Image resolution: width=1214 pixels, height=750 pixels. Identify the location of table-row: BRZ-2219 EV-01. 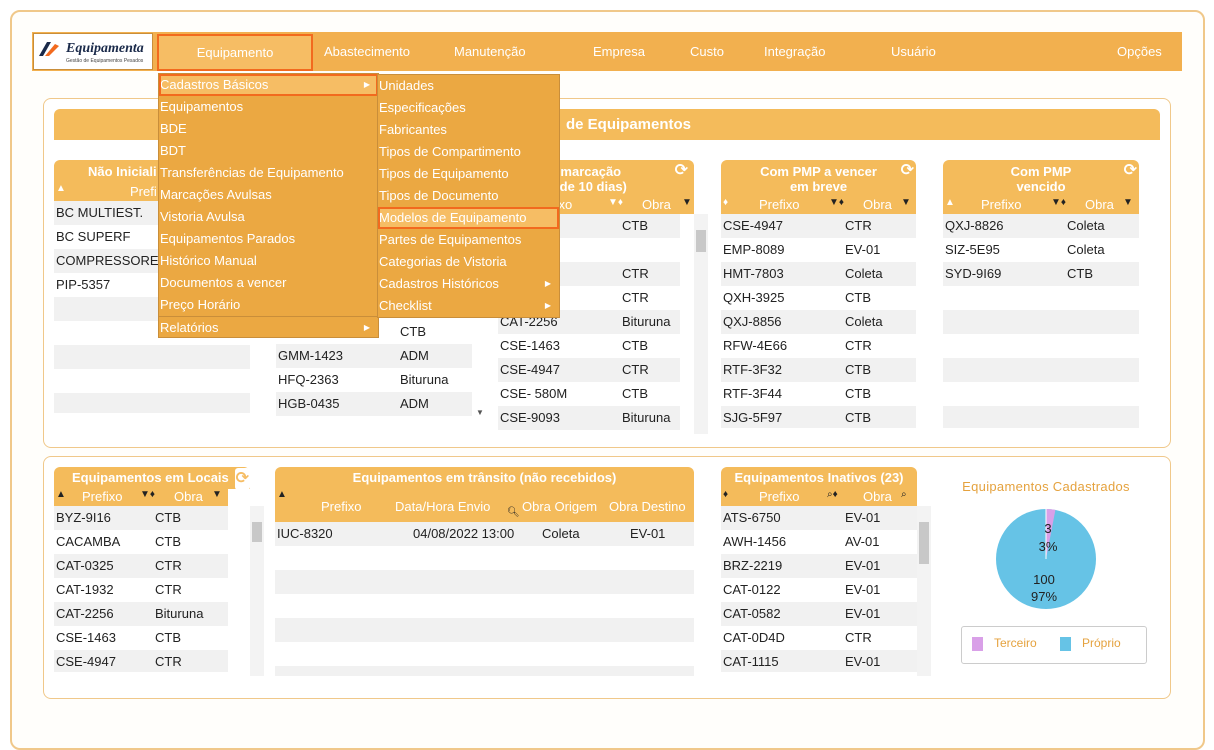
(819, 566).